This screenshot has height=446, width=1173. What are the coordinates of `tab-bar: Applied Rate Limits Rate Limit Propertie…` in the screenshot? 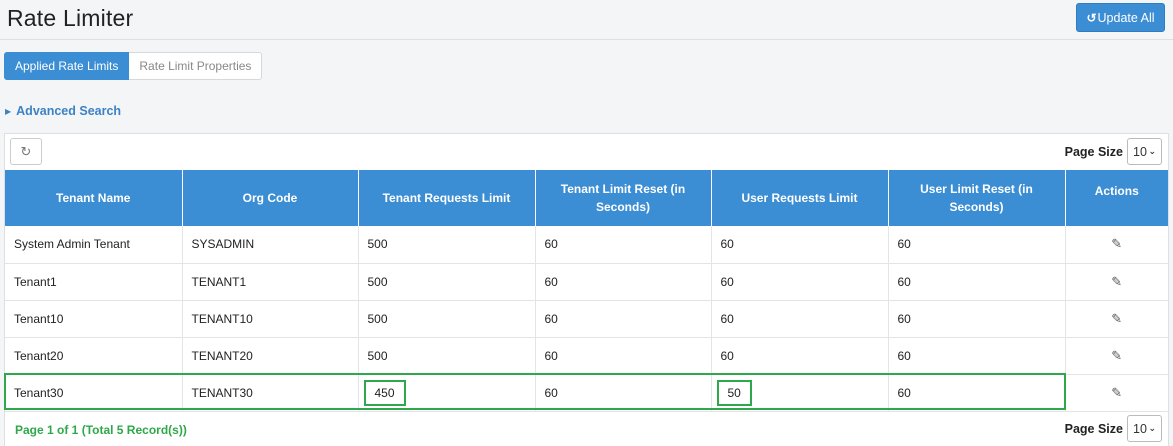 It's located at (133, 66).